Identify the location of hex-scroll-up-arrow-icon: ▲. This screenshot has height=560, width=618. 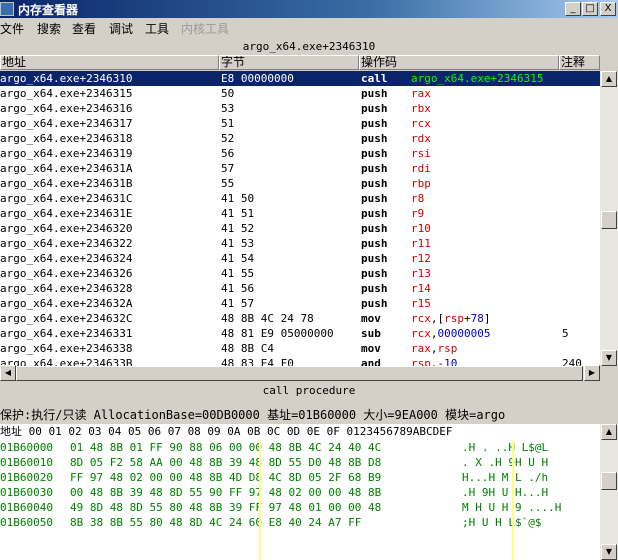
(609, 432).